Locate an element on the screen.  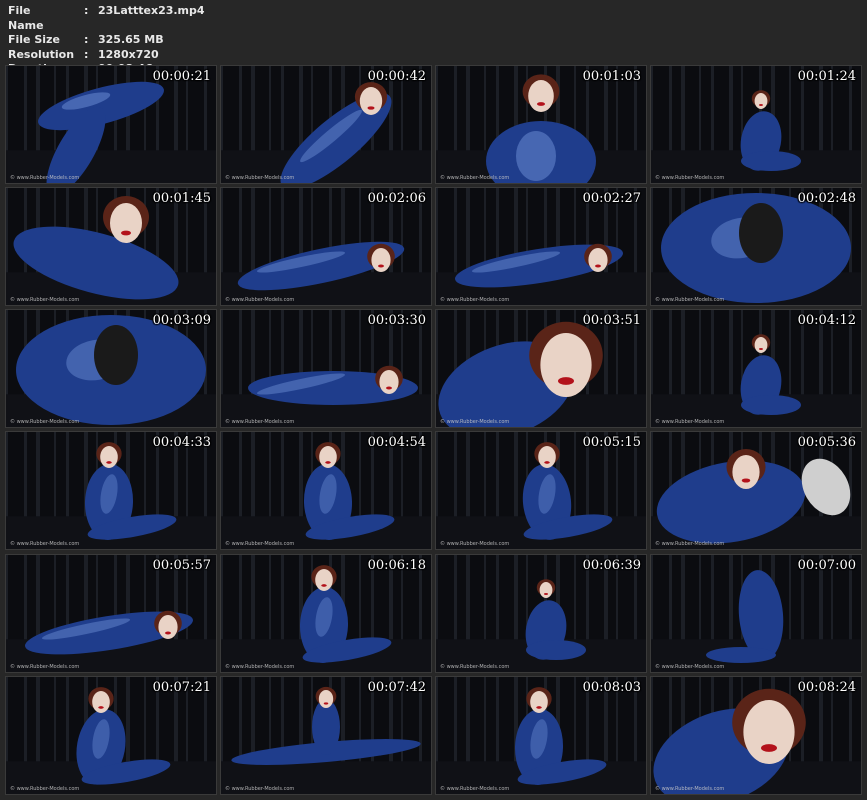
frame-timestamp: 00:08:03 is located at coordinates (611, 687).